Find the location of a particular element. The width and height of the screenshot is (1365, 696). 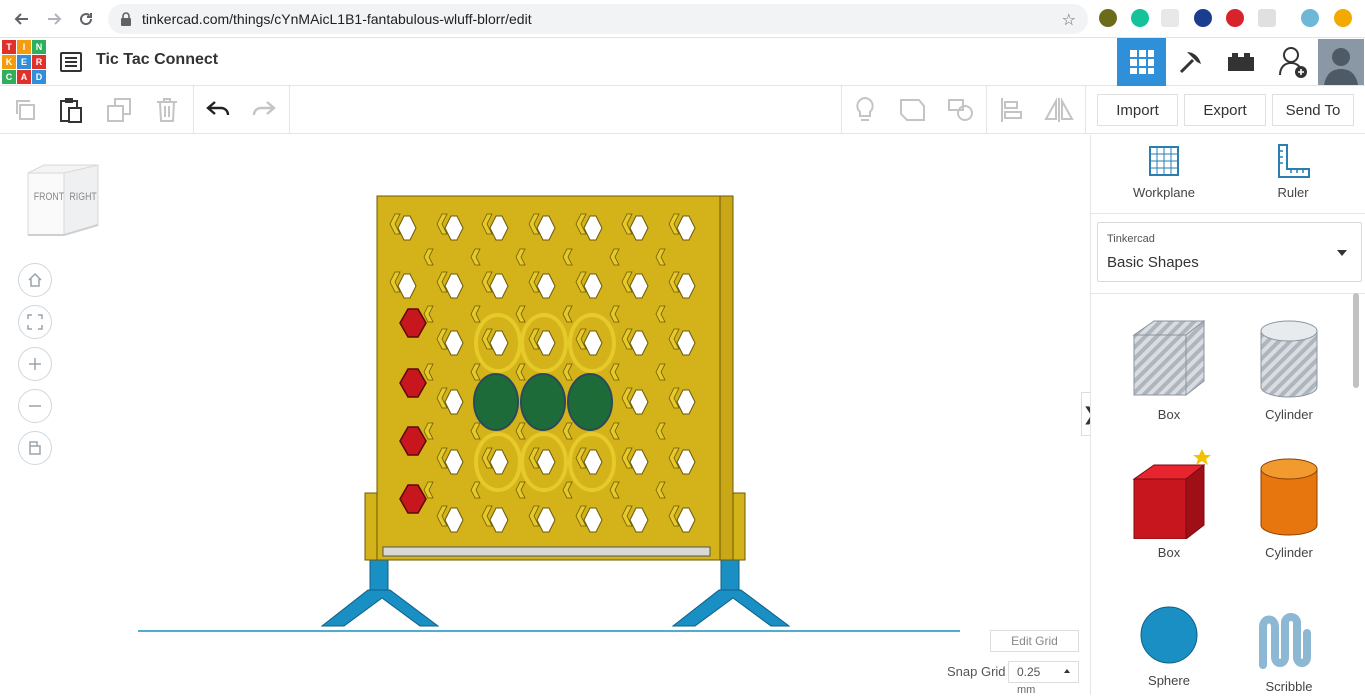

redo-button is located at coordinates (264, 110).